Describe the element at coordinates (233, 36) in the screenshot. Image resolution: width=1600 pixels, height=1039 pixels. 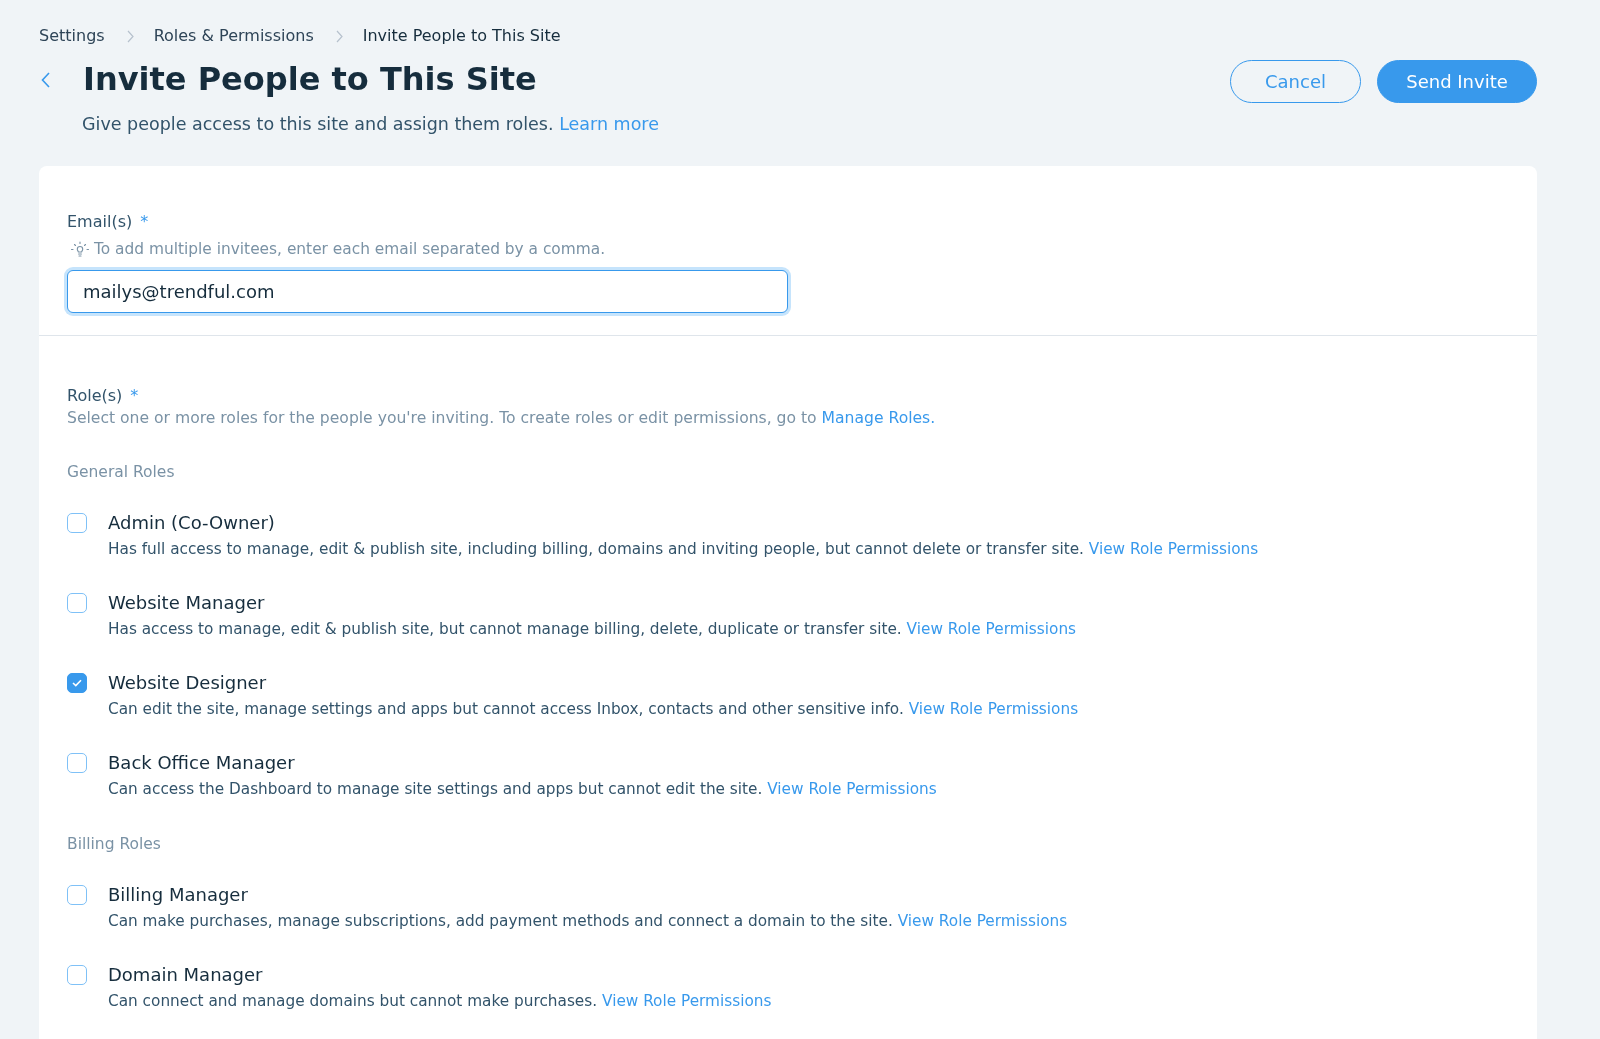
I see `breadcrumb-link: Roles & Permissions` at that location.